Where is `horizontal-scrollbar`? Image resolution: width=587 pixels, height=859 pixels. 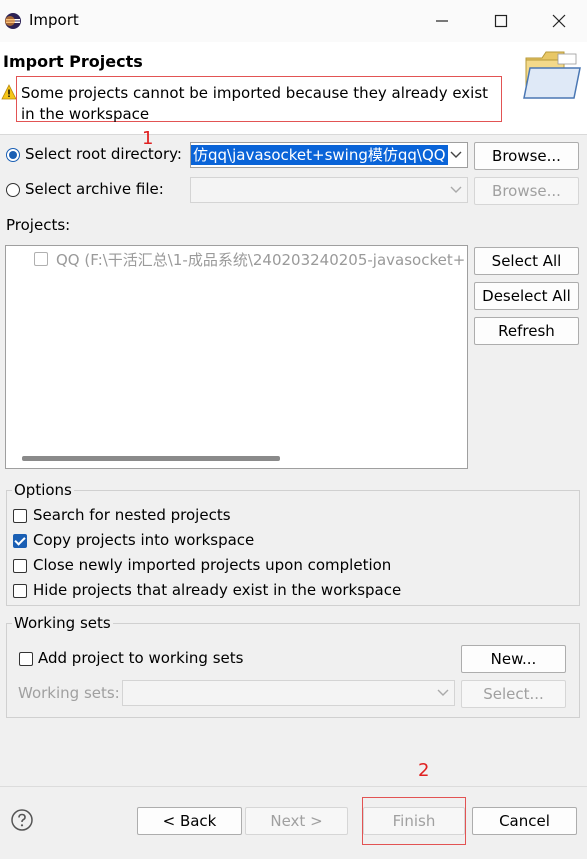
horizontal-scrollbar is located at coordinates (151, 458).